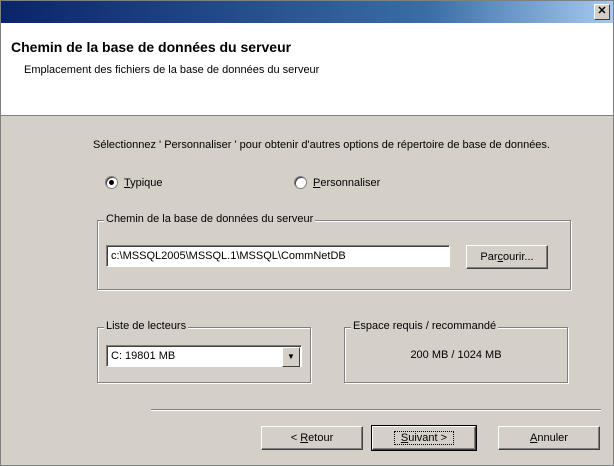 This screenshot has width=614, height=466. What do you see at coordinates (307, 12) in the screenshot?
I see `title-bar: ✕` at bounding box center [307, 12].